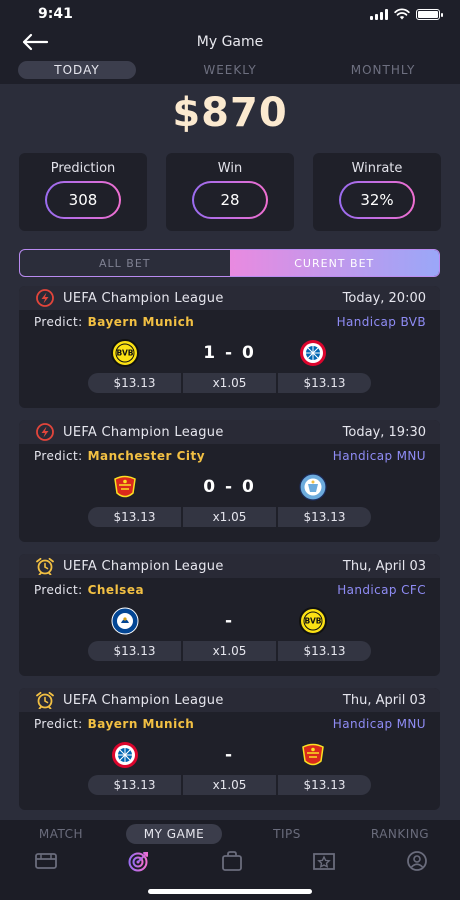  I want to click on target-icon, so click(139, 861).